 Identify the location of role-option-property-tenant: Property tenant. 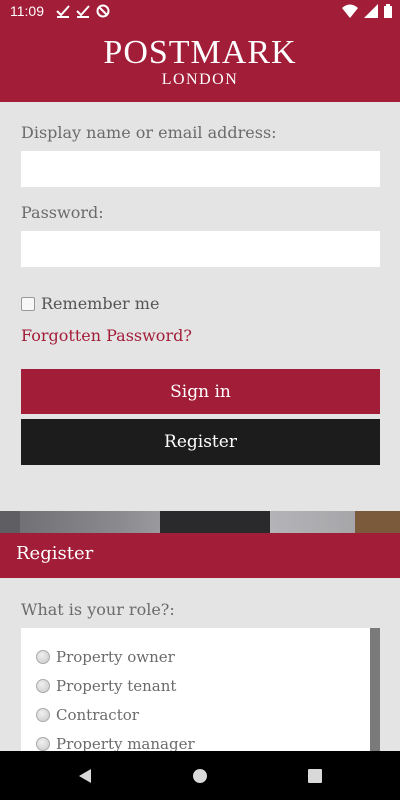
(106, 686).